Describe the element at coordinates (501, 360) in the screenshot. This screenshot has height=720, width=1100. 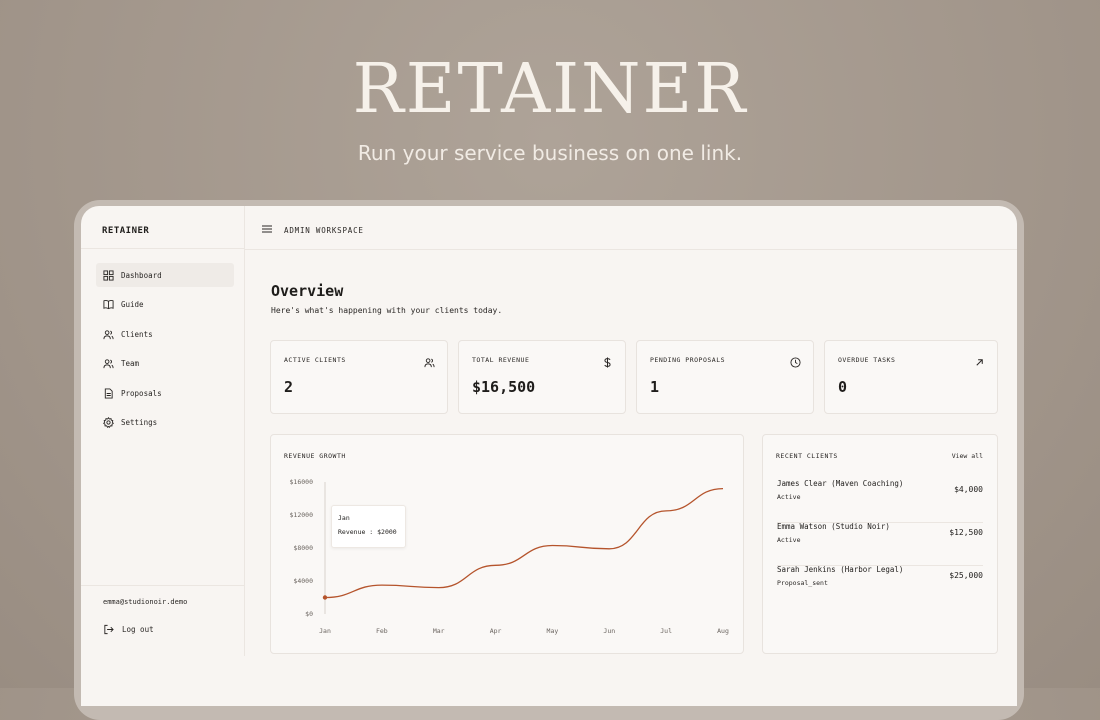
I see `stat-label: TOTAL REVENUE` at that location.